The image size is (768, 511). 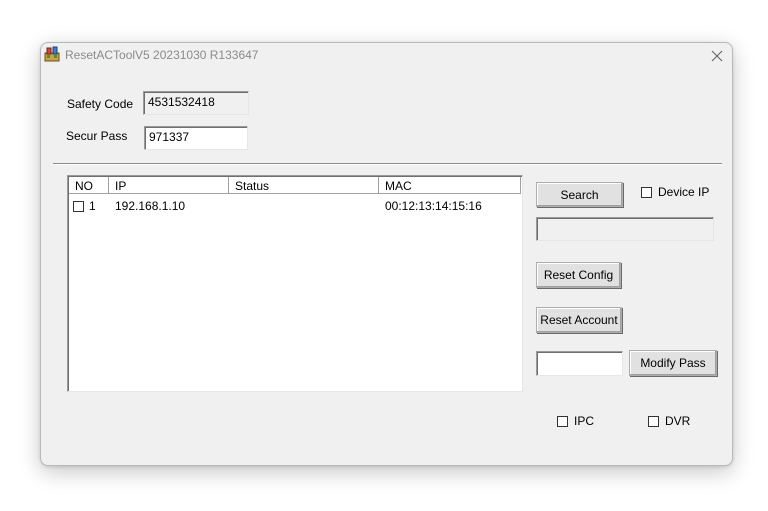 What do you see at coordinates (92, 206) in the screenshot?
I see `row-no: 1` at bounding box center [92, 206].